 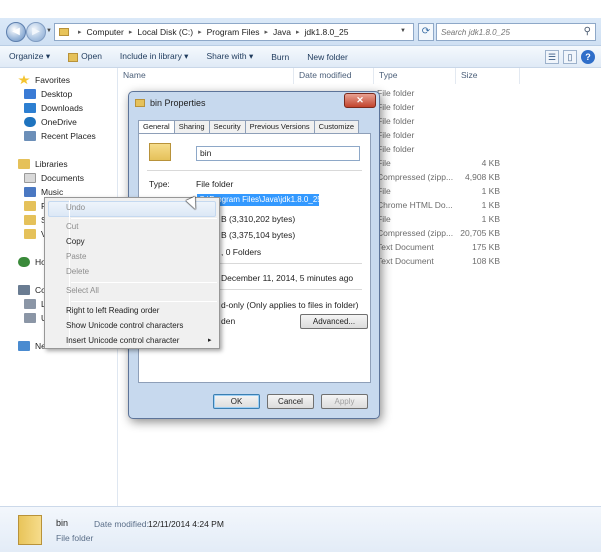 What do you see at coordinates (336, 126) in the screenshot?
I see `tab-customize: Customize` at bounding box center [336, 126].